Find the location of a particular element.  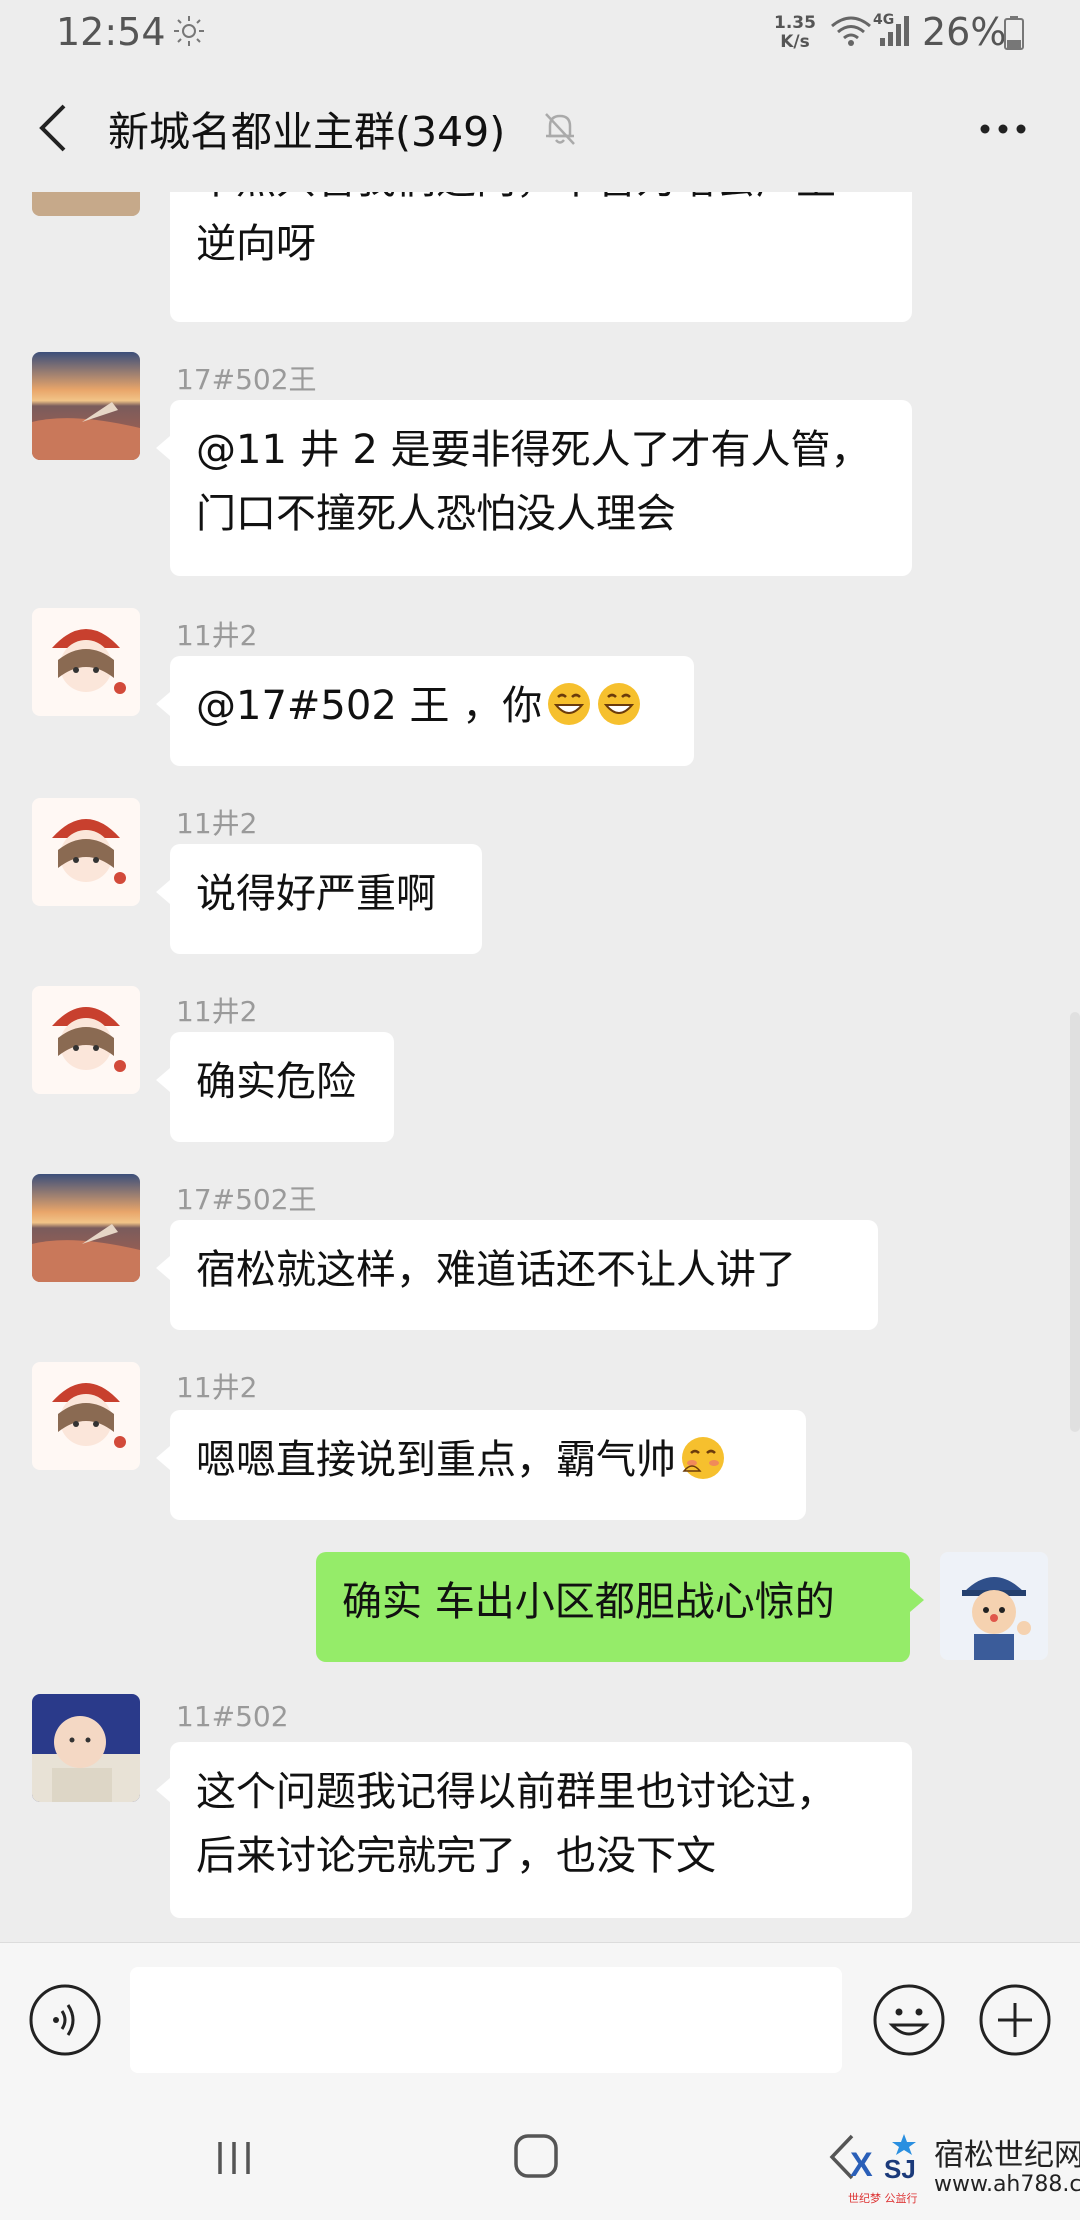

svg-text: SJ is located at coordinates (900, 2169).